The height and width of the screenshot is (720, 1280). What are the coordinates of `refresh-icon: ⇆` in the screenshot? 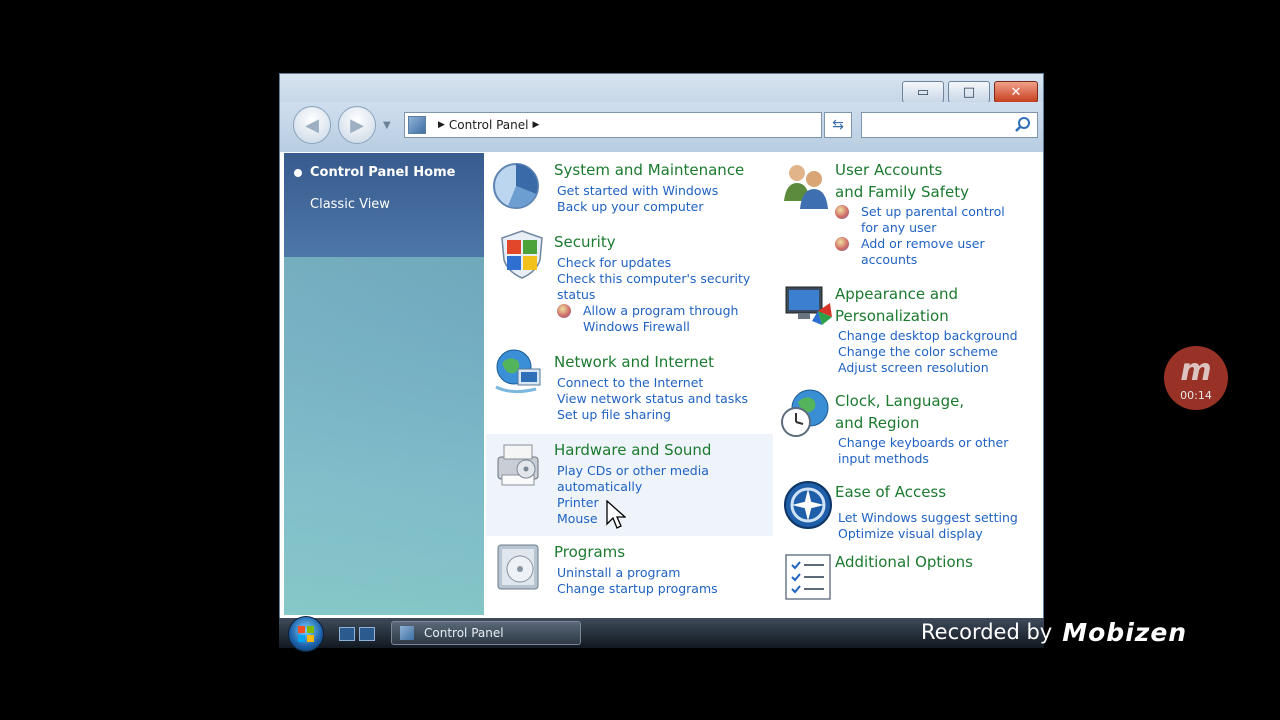 It's located at (838, 125).